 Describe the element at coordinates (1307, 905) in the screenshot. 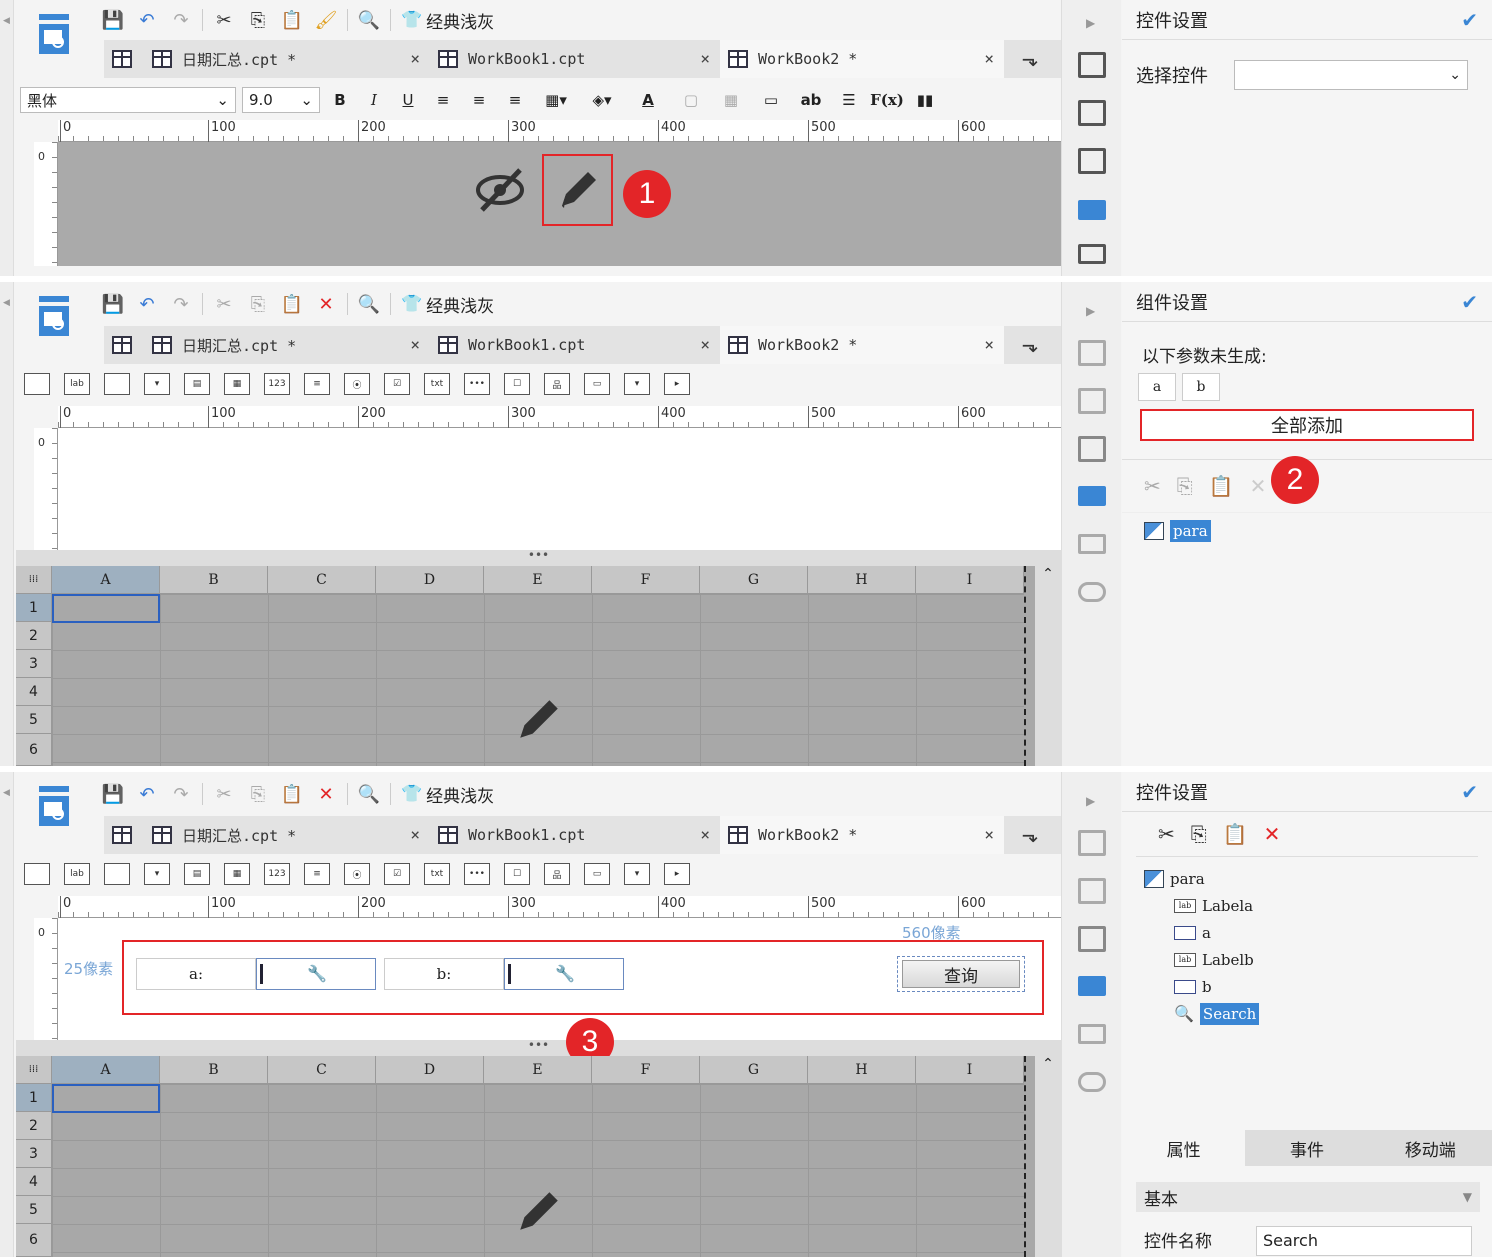

I see `tree-node-labela: lab Labela` at that location.